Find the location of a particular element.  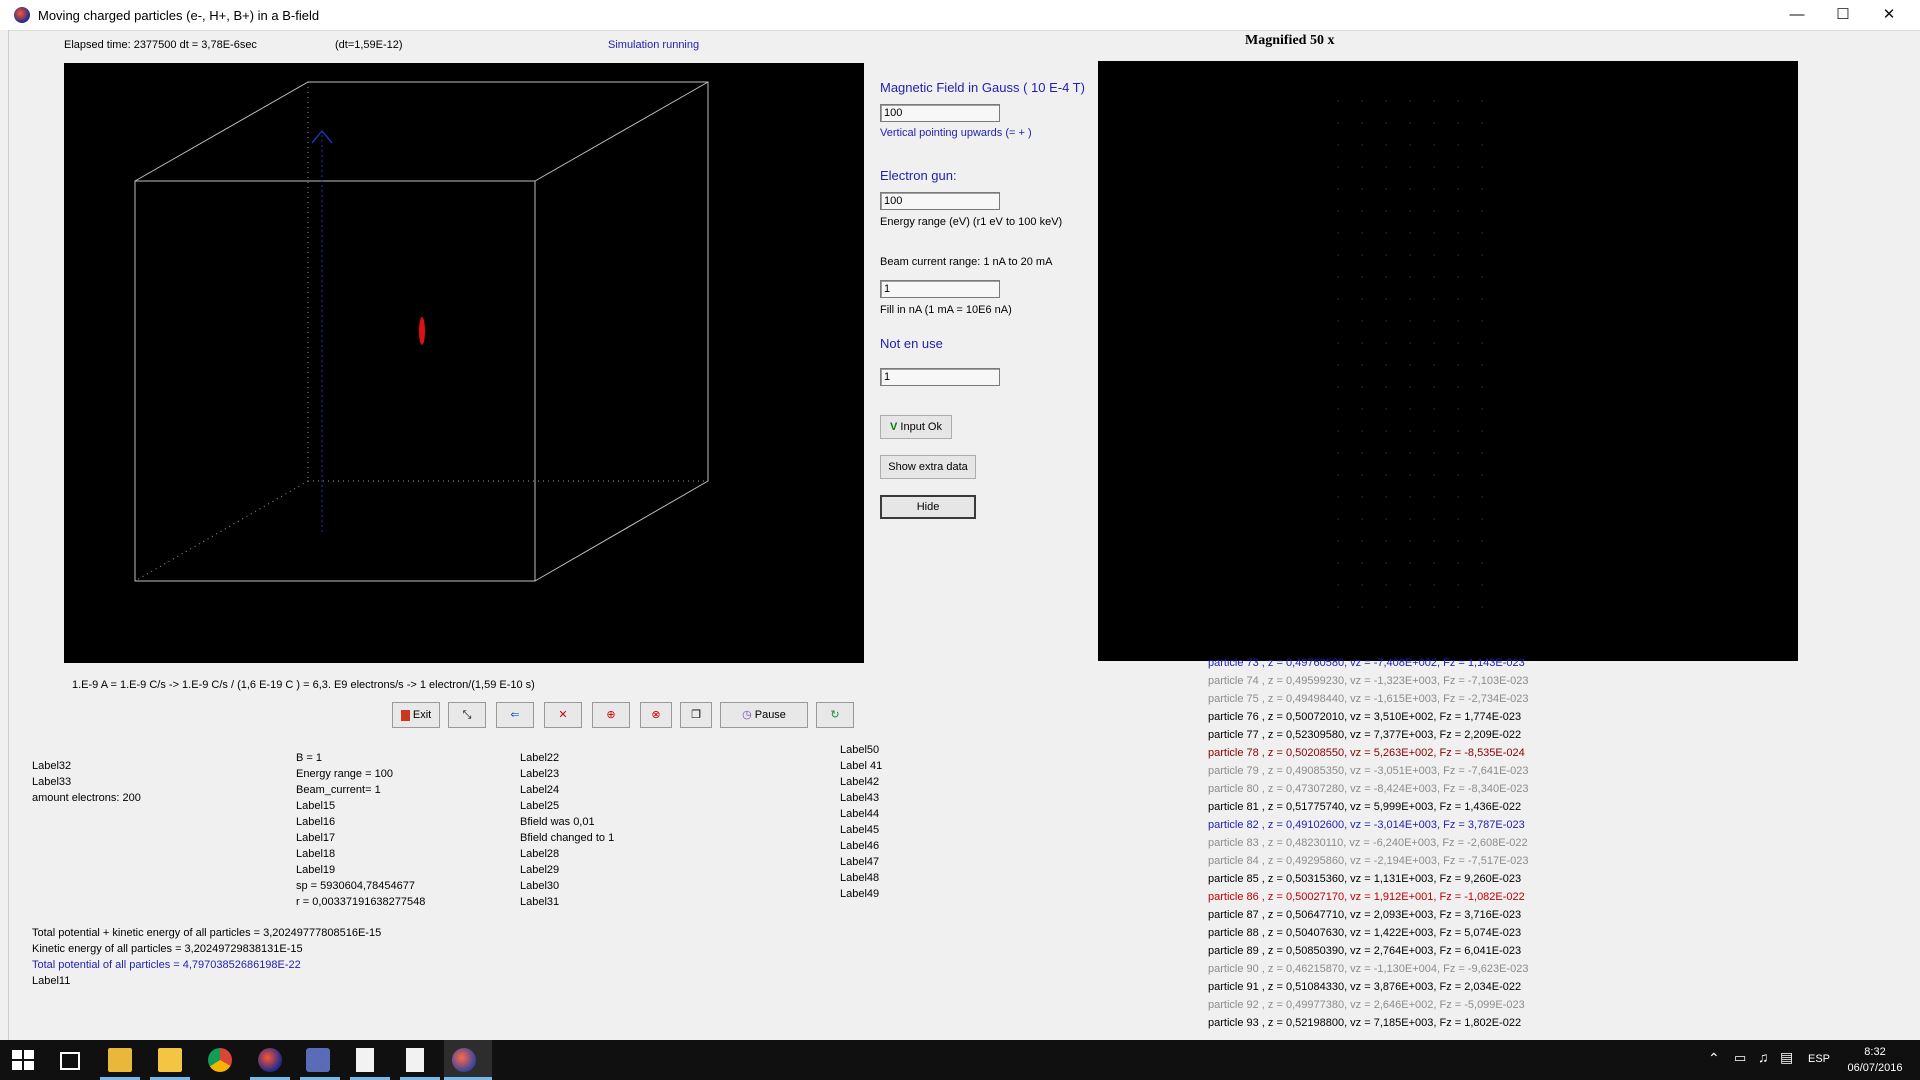

network-icon: ▭ is located at coordinates (1740, 1058).